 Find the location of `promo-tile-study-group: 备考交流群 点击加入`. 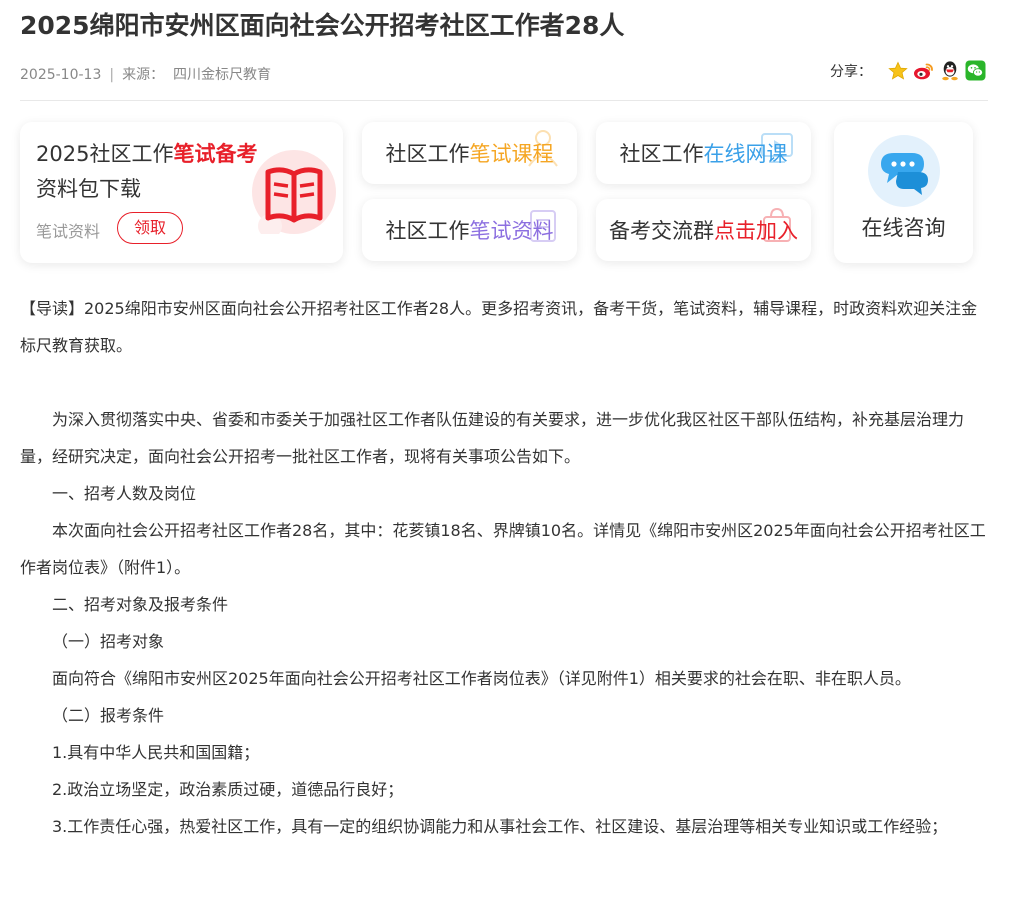

promo-tile-study-group: 备考交流群 点击加入 is located at coordinates (703, 230).